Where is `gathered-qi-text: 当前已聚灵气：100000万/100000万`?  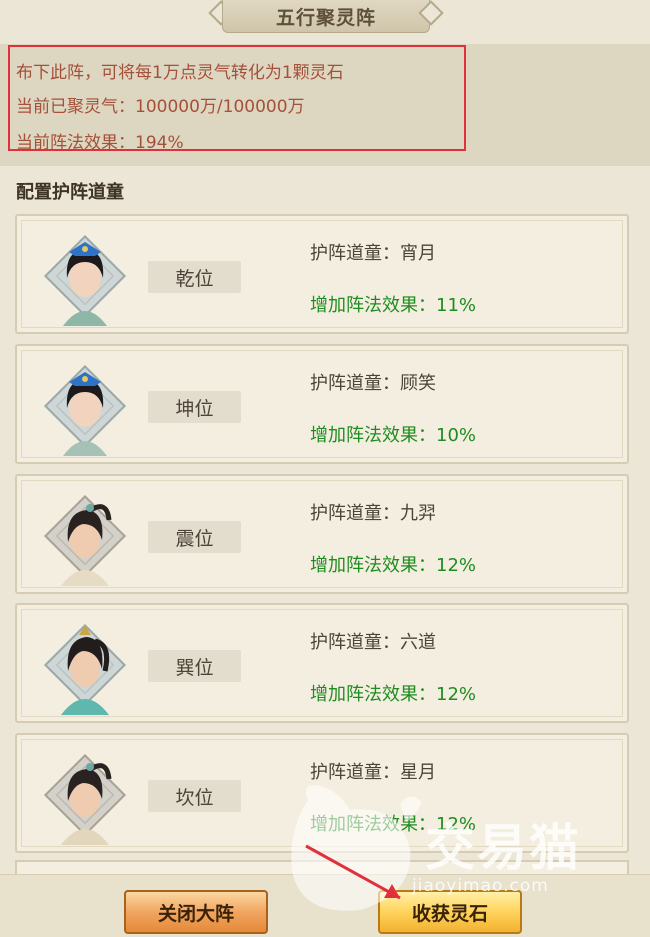 gathered-qi-text: 当前已聚灵气：100000万/100000万 is located at coordinates (160, 107).